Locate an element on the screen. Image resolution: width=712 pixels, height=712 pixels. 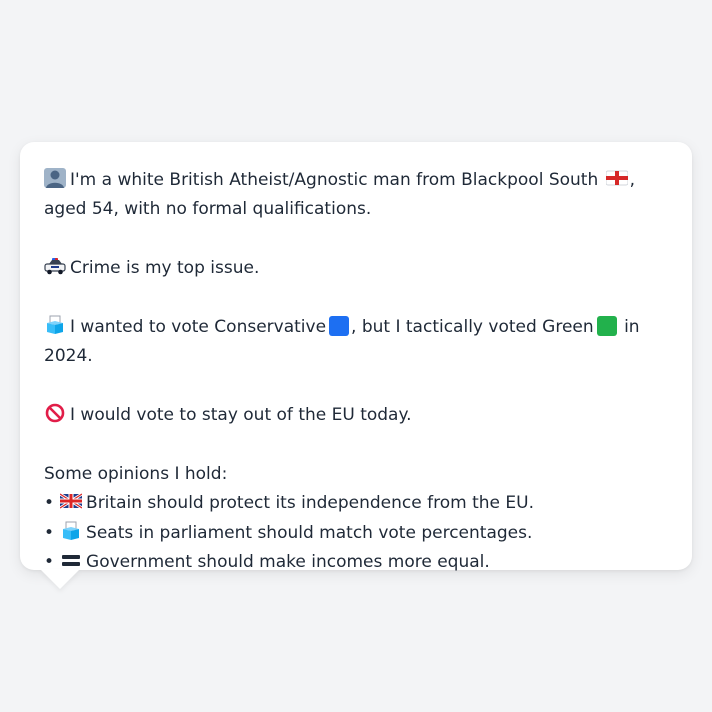
bubble-tail is located at coordinates (60, 579).